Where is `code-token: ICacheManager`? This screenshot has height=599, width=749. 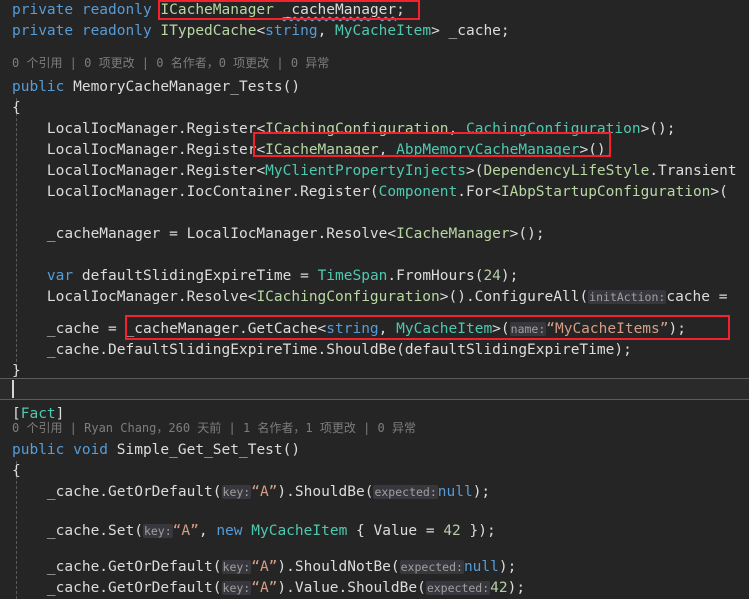 code-token: ICacheManager is located at coordinates (217, 10).